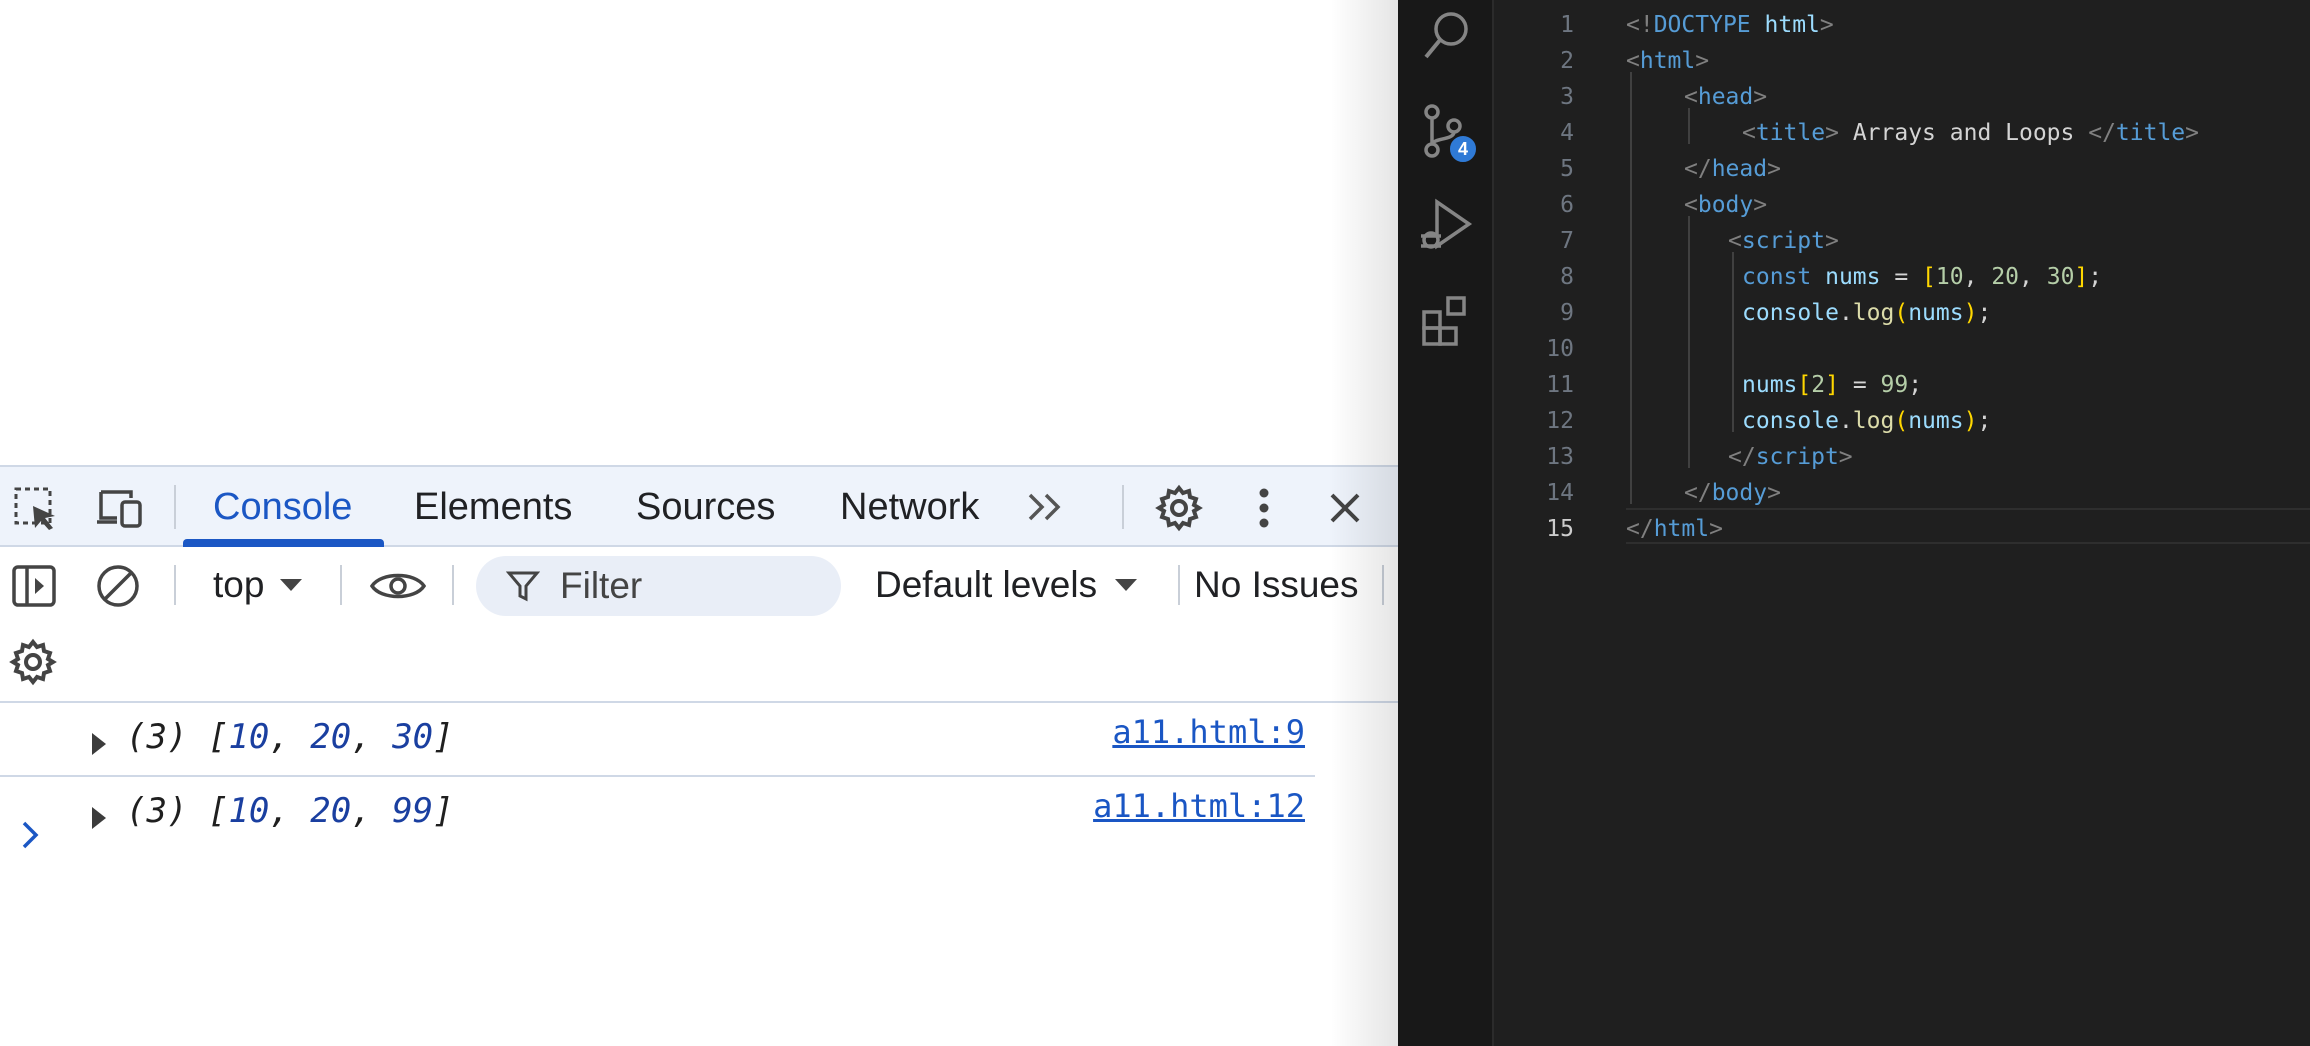 Image resolution: width=2310 pixels, height=1046 pixels. I want to click on log-message: (3) [10, 20, 30], so click(290, 737).